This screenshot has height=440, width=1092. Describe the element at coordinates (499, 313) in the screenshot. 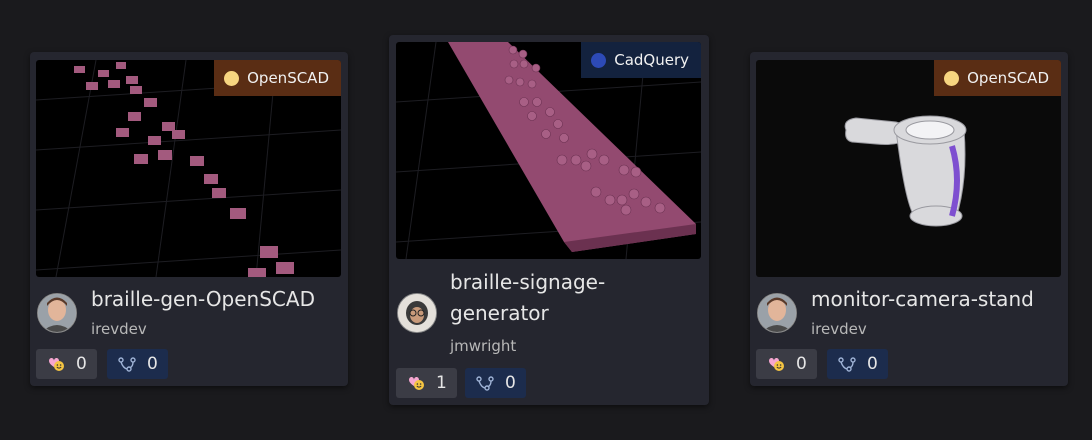

I see `project-title-line: generator` at that location.